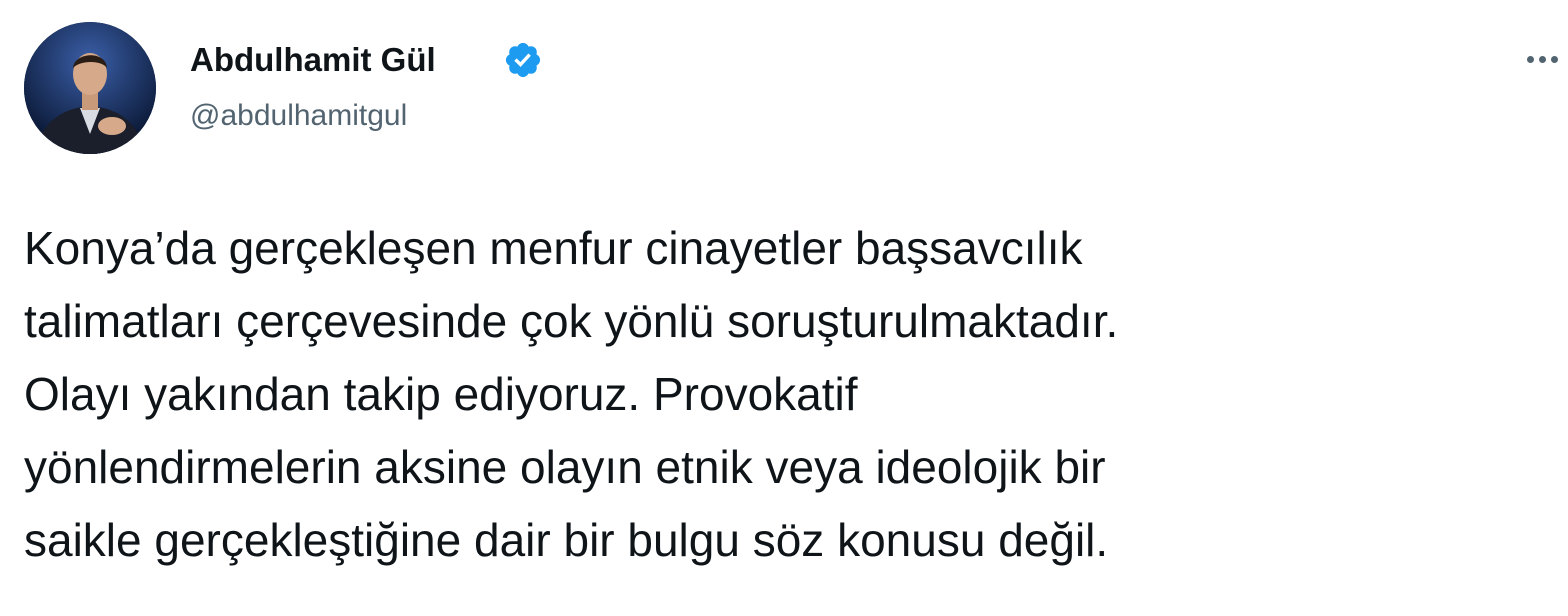  I want to click on author-avatar, so click(90, 88).